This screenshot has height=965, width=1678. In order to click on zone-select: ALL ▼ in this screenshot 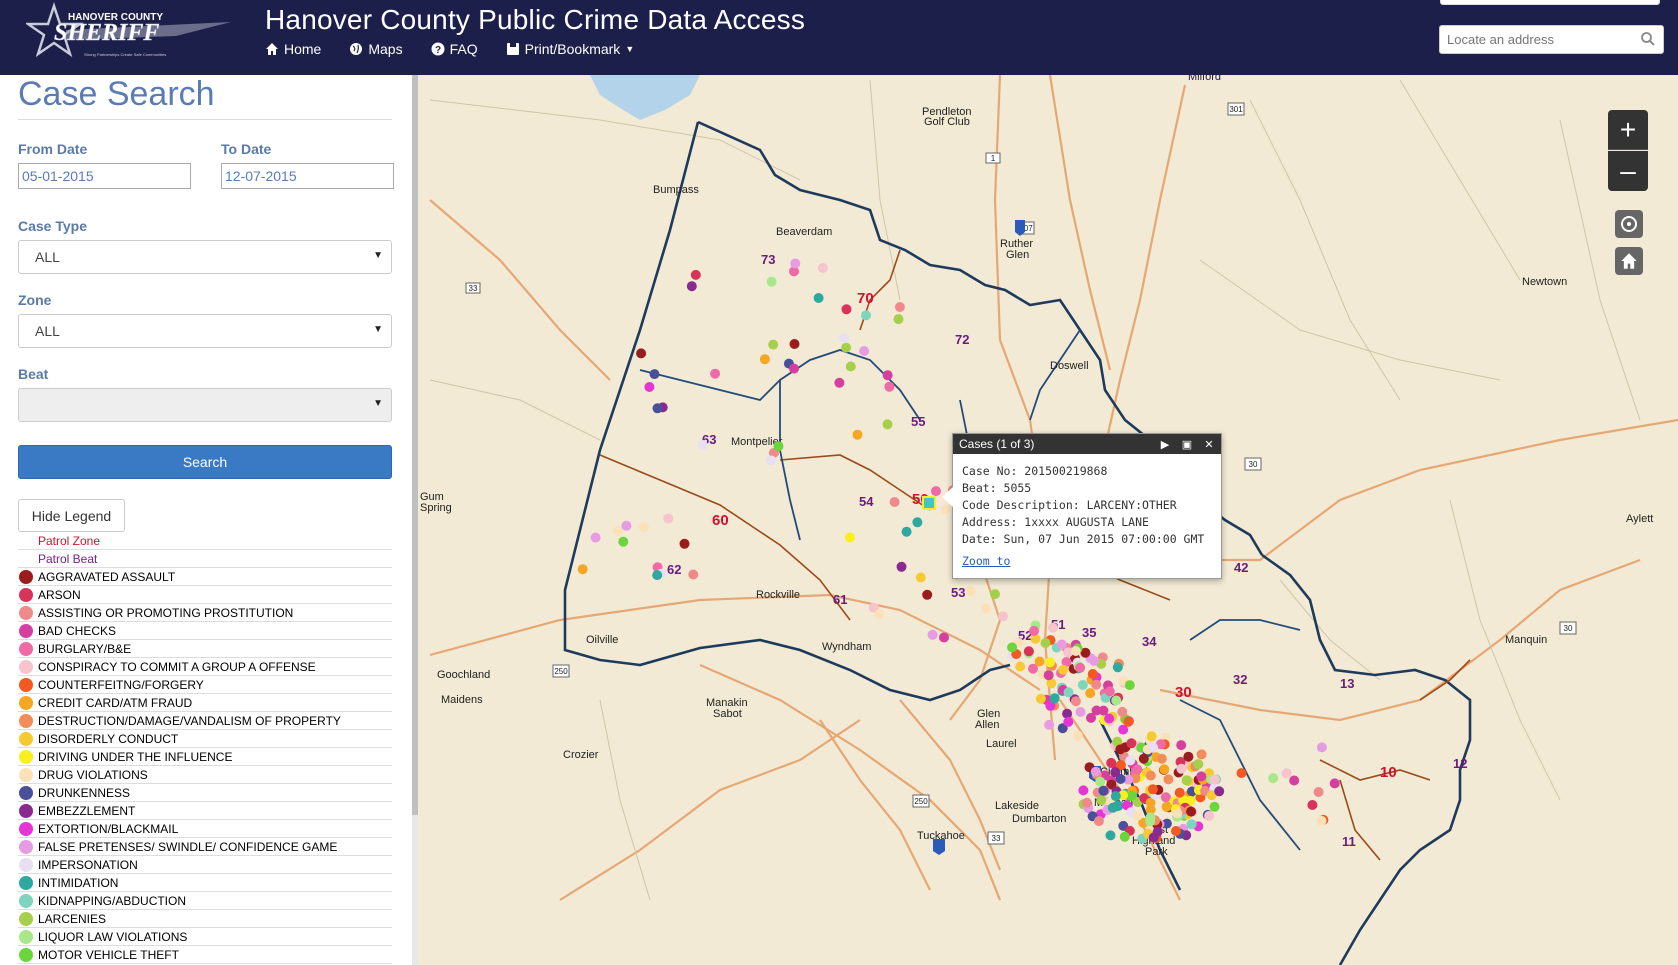, I will do `click(205, 331)`.